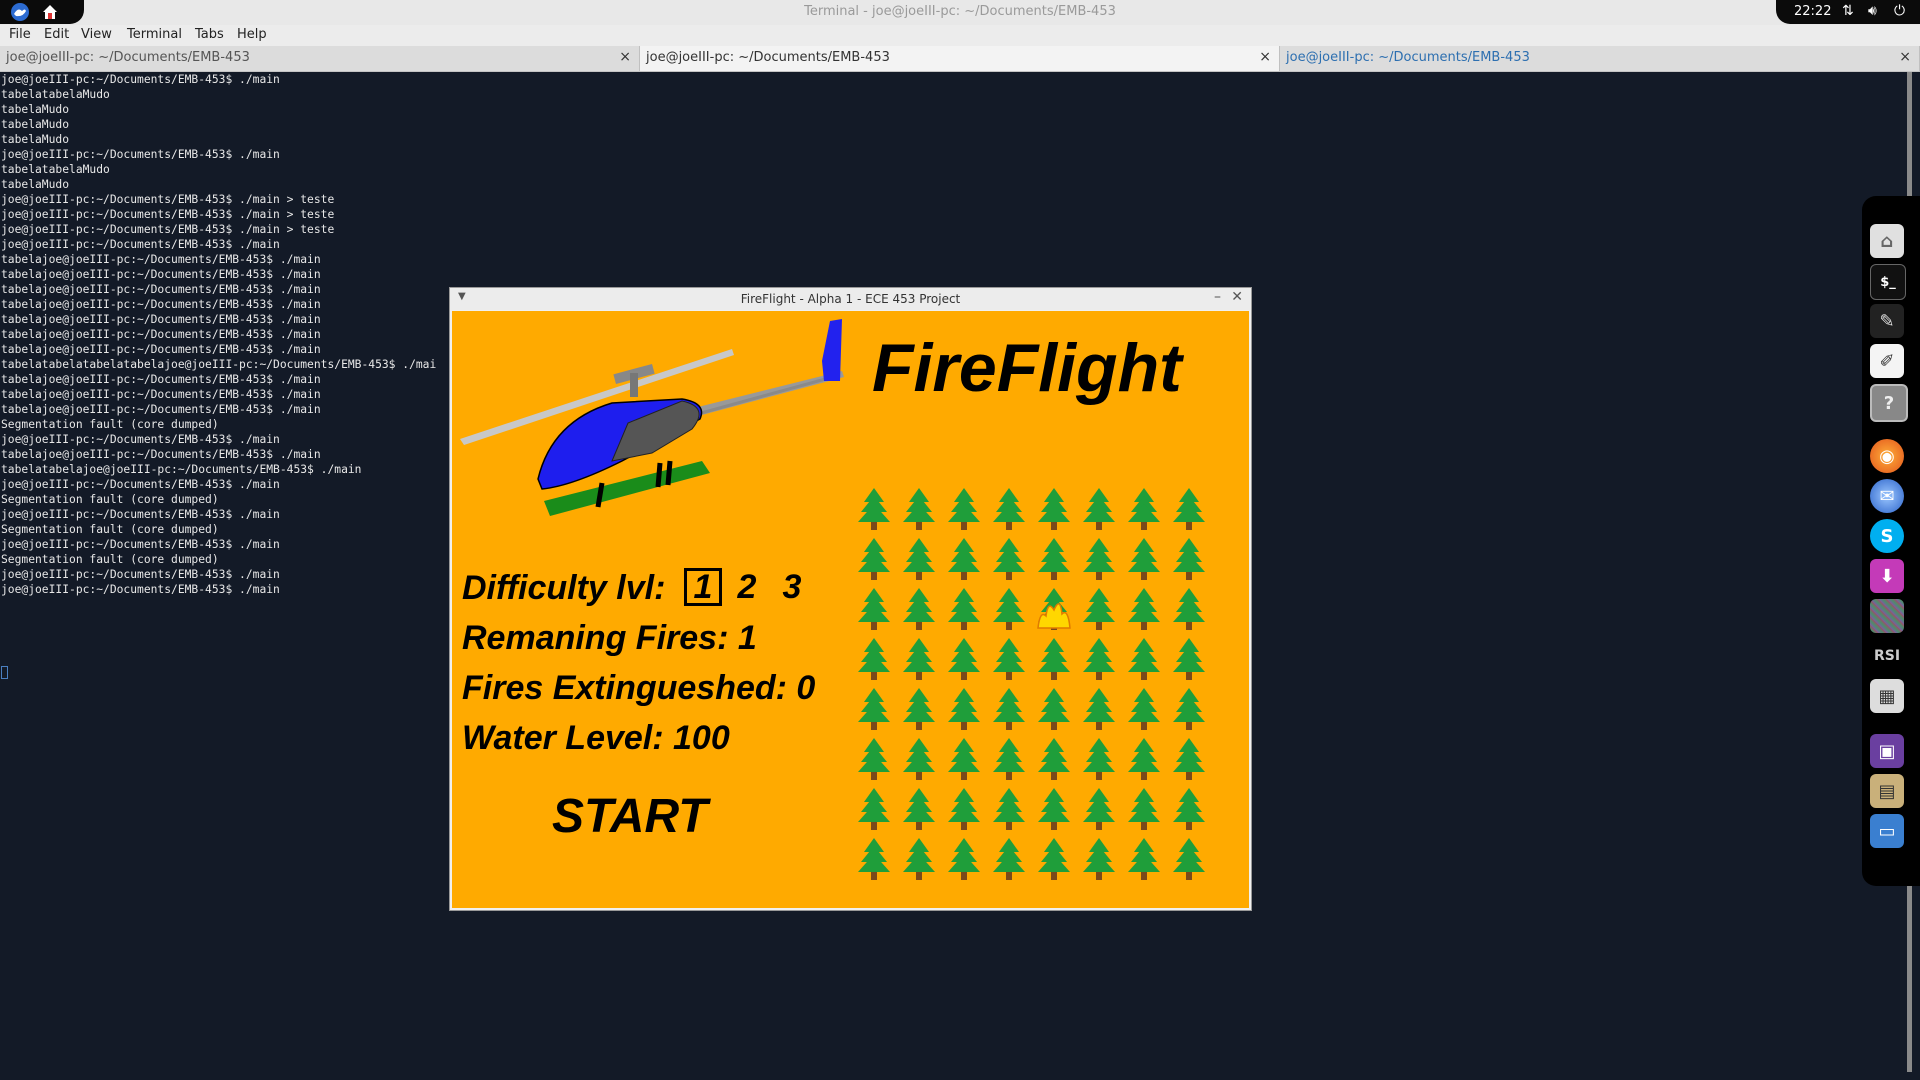 Image resolution: width=1920 pixels, height=1080 pixels. I want to click on skype-icon: S, so click(1887, 536).